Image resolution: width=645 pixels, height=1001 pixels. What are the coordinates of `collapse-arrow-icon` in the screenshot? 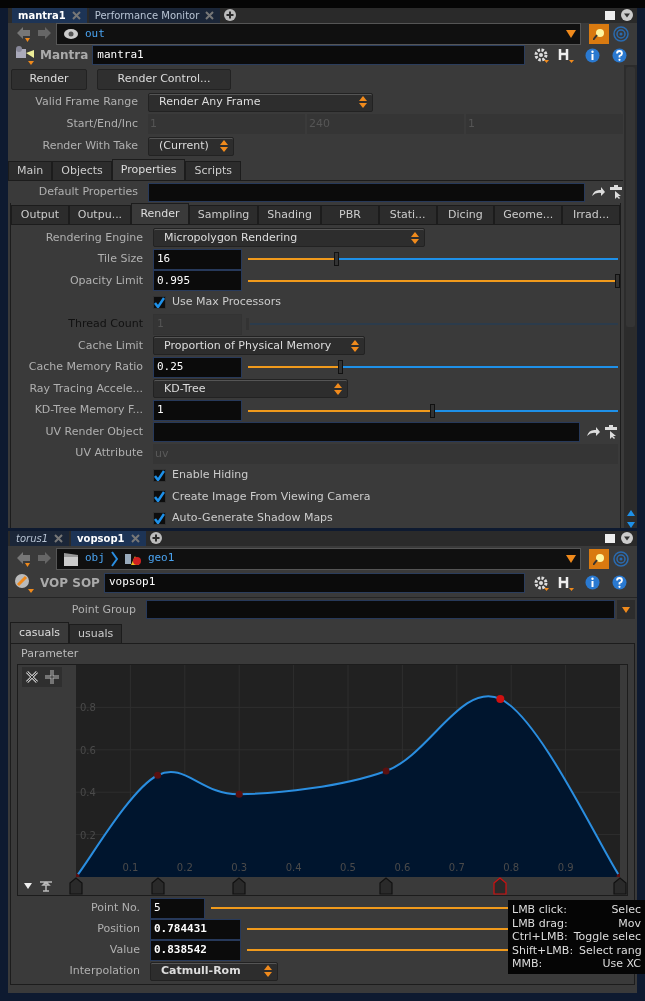 It's located at (28, 886).